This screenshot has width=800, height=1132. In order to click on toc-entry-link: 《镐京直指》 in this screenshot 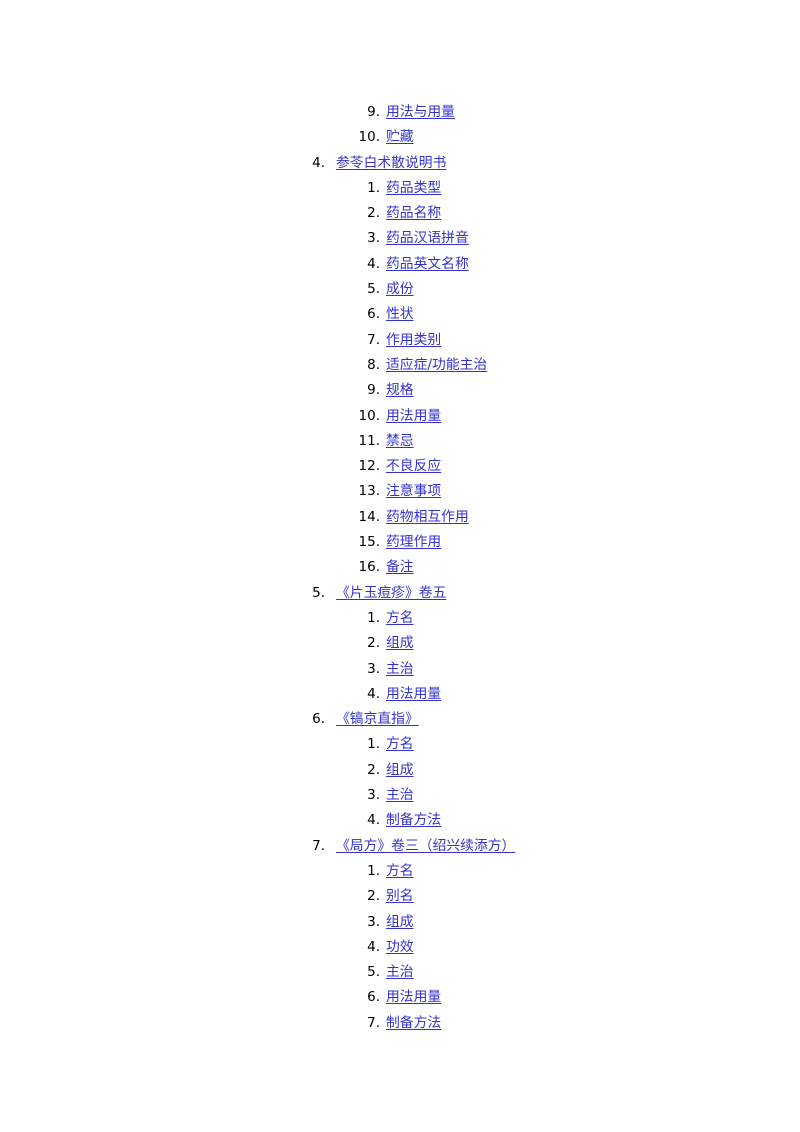, I will do `click(377, 719)`.